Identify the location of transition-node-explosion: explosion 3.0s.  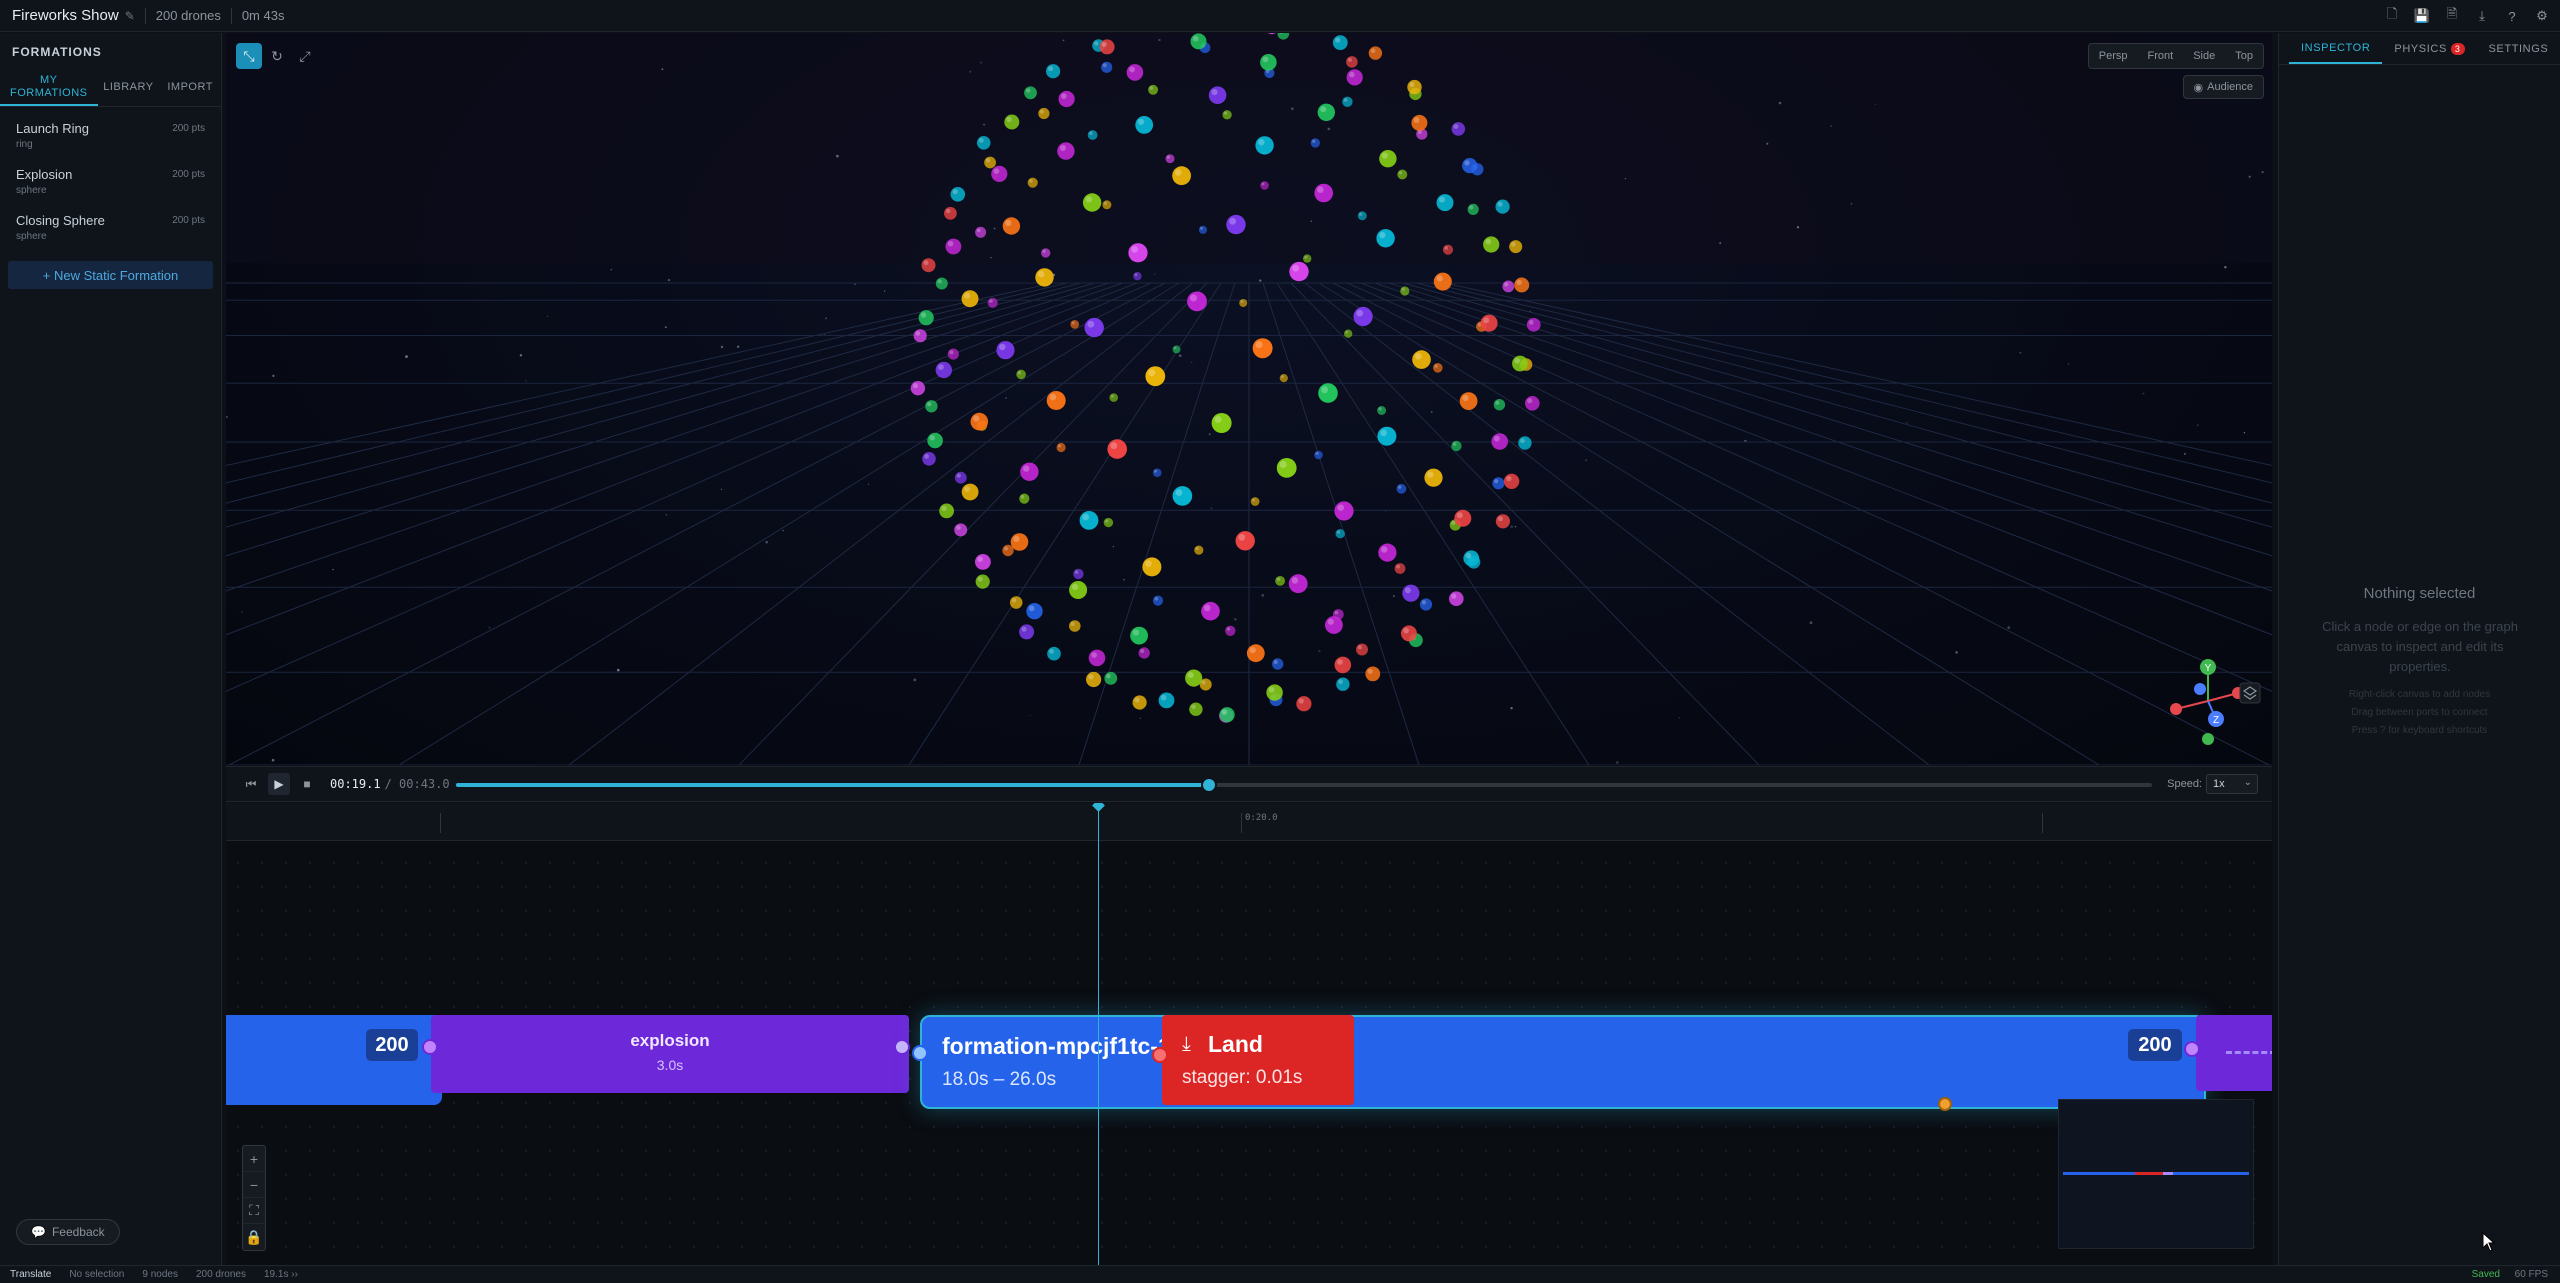
(670, 1054).